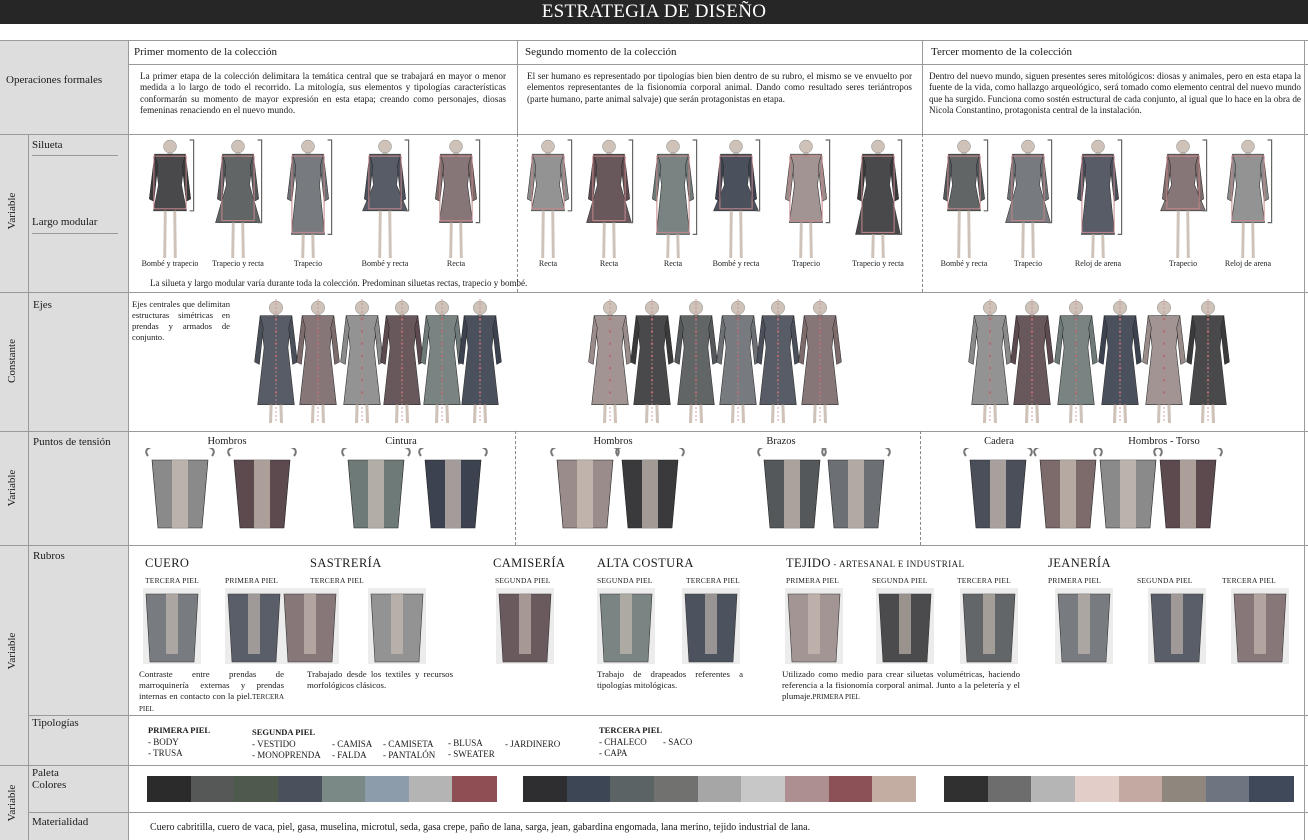  What do you see at coordinates (471, 754) in the screenshot?
I see `tipologia-segunda-item: - SWEATER` at bounding box center [471, 754].